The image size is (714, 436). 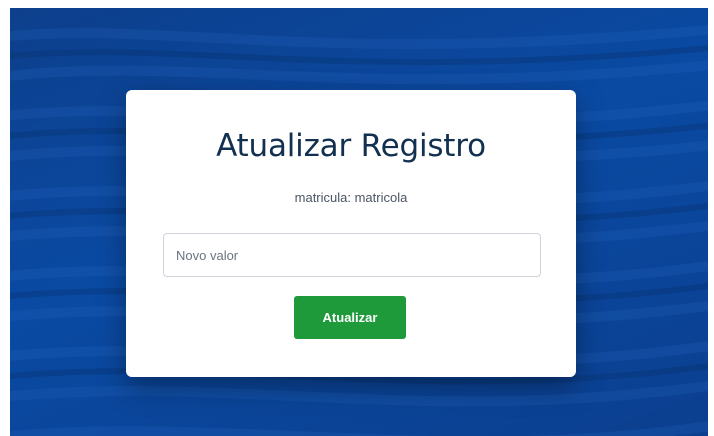 What do you see at coordinates (351, 146) in the screenshot?
I see `page-title: Atualizar Registro` at bounding box center [351, 146].